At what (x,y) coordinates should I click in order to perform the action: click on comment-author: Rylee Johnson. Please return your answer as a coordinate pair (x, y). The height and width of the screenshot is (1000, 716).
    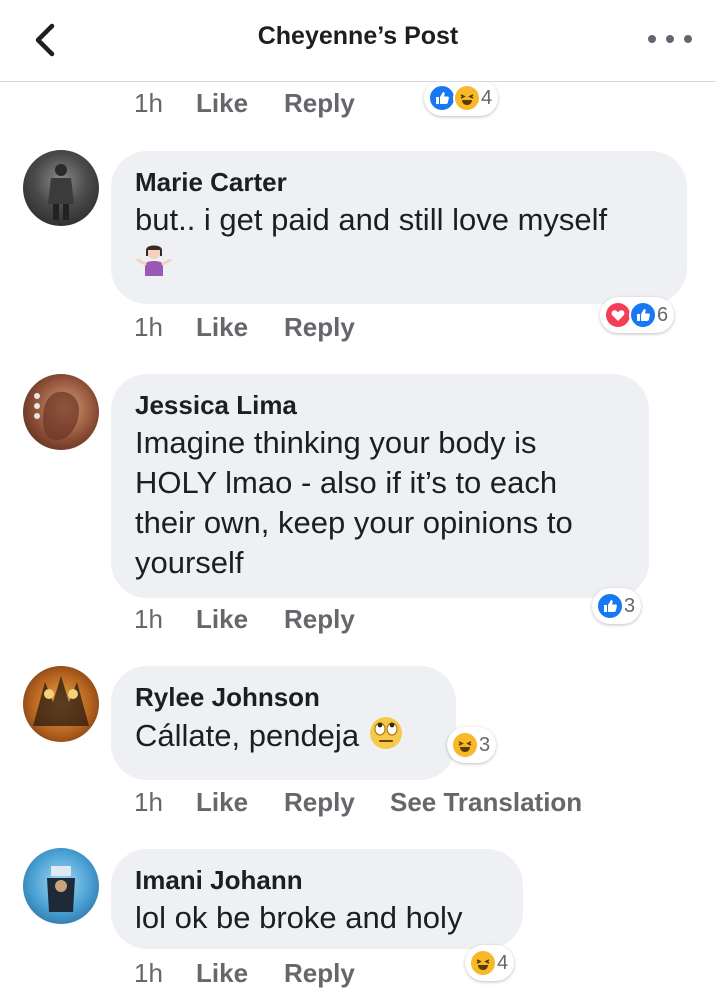
    Looking at the image, I should click on (283, 697).